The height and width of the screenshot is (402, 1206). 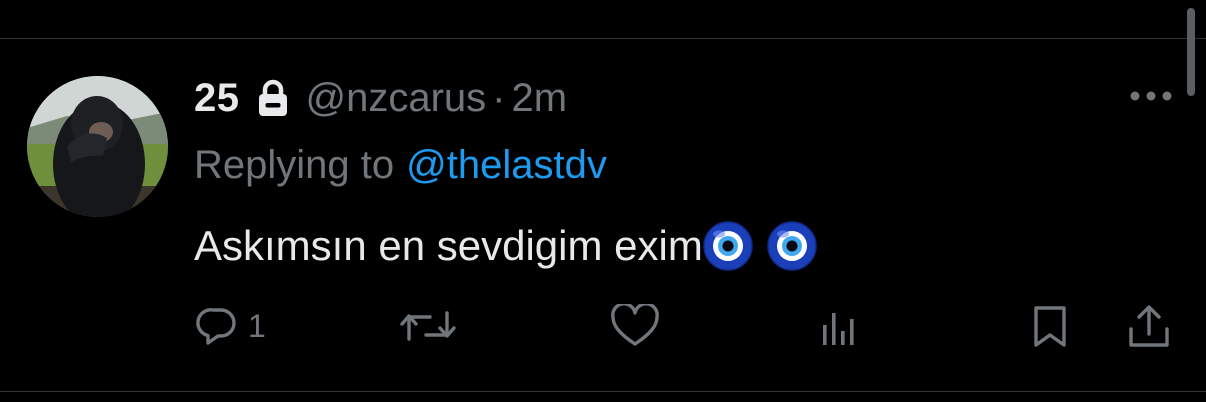 I want to click on bookmark-button, so click(x=1050, y=326).